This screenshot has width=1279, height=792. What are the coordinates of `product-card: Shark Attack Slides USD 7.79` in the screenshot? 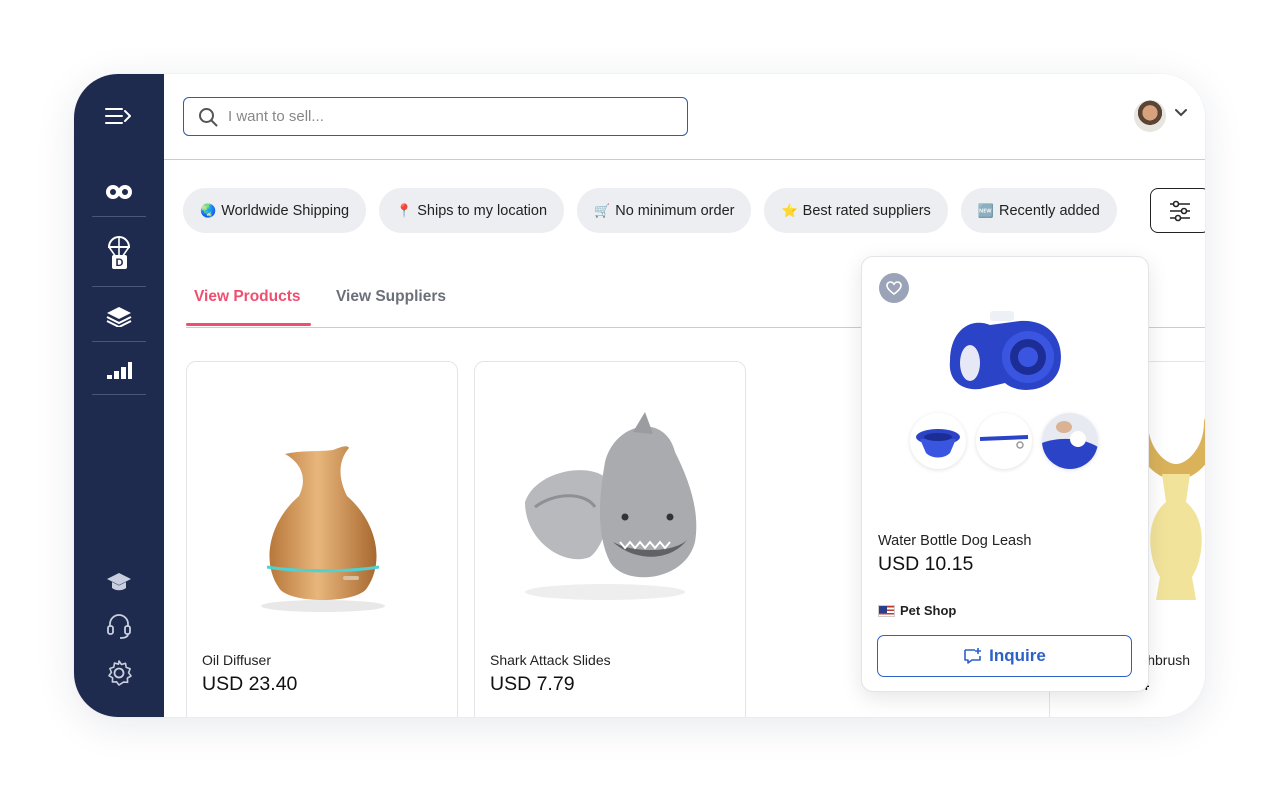 It's located at (610, 539).